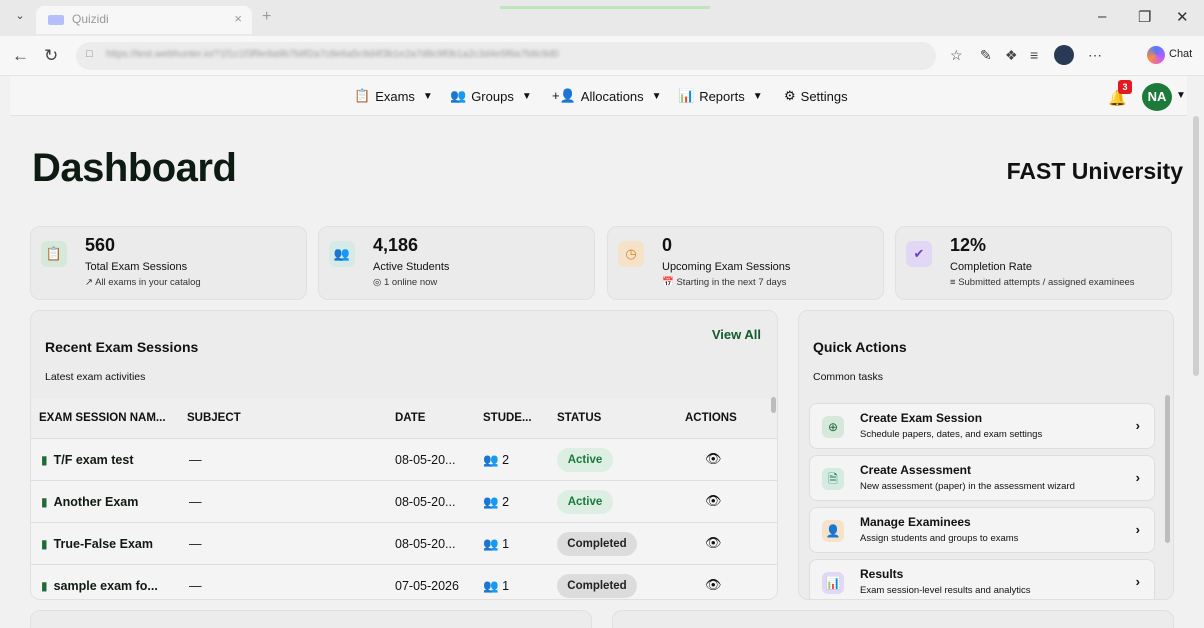 The height and width of the screenshot is (628, 1204). I want to click on nav-allocations-label: Allocations, so click(612, 96).